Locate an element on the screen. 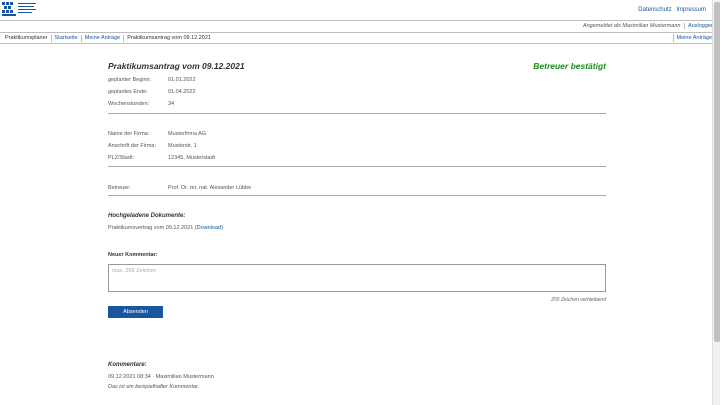 Image resolution: width=720 pixels, height=405 pixels. header-divider is located at coordinates (356, 20).